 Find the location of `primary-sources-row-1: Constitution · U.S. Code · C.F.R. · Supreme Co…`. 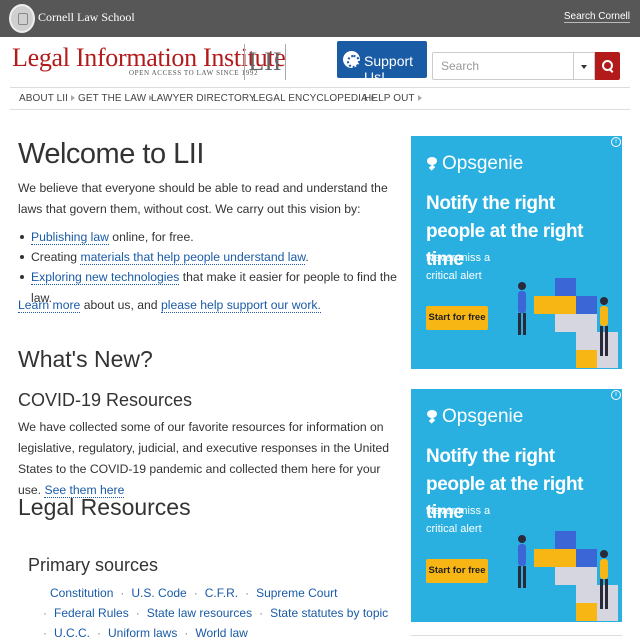

primary-sources-row-1: Constitution · U.S. Code · C.F.R. · Supreme Co… is located at coordinates (193, 593).